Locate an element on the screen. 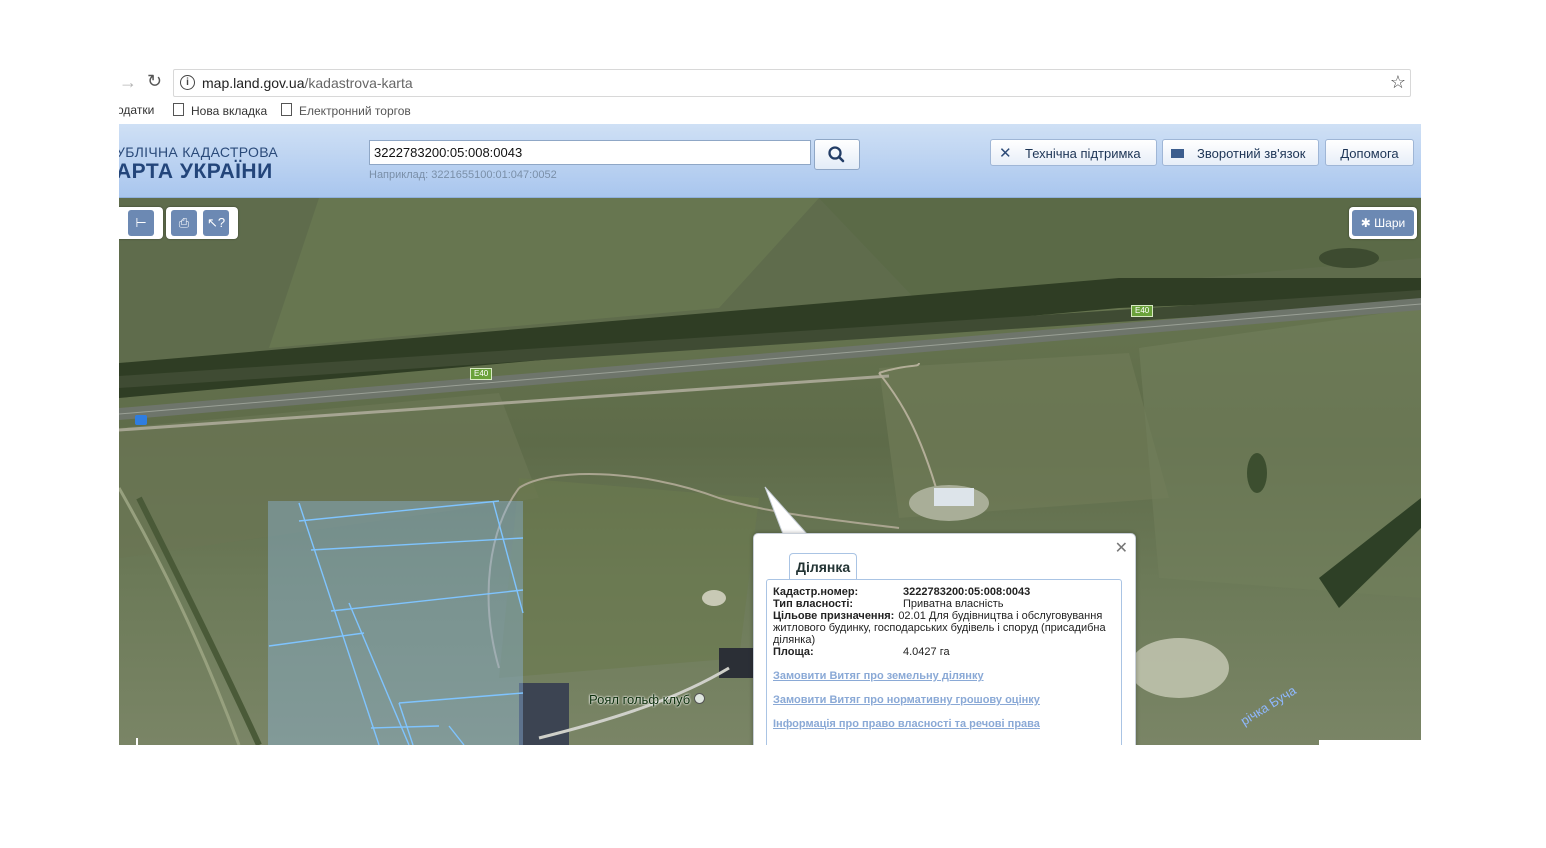  field-row: Площа: is located at coordinates (793, 652).